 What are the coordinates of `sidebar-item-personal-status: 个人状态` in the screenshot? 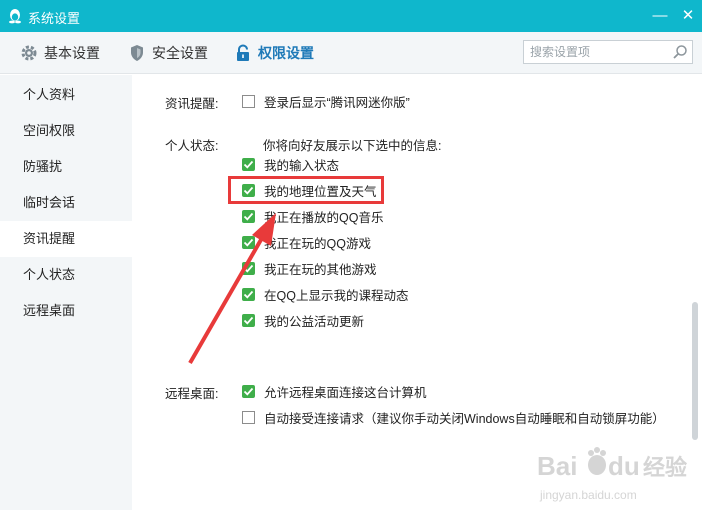 It's located at (66, 275).